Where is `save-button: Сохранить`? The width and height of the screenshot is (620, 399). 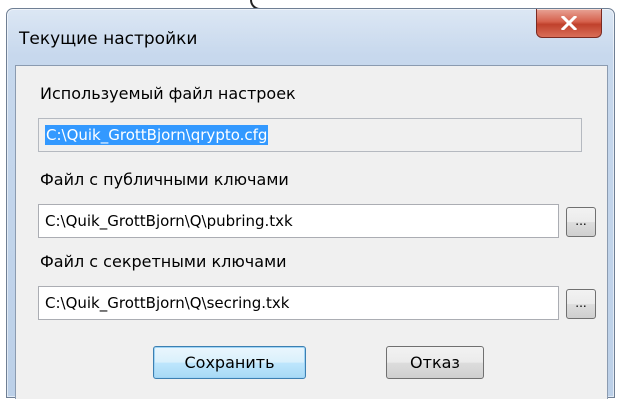 save-button: Сохранить is located at coordinates (229, 362).